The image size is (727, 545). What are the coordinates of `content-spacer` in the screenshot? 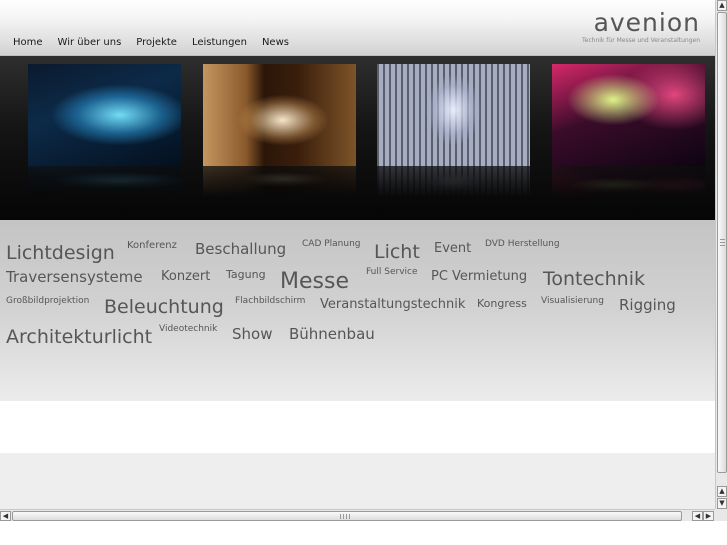 It's located at (357, 427).